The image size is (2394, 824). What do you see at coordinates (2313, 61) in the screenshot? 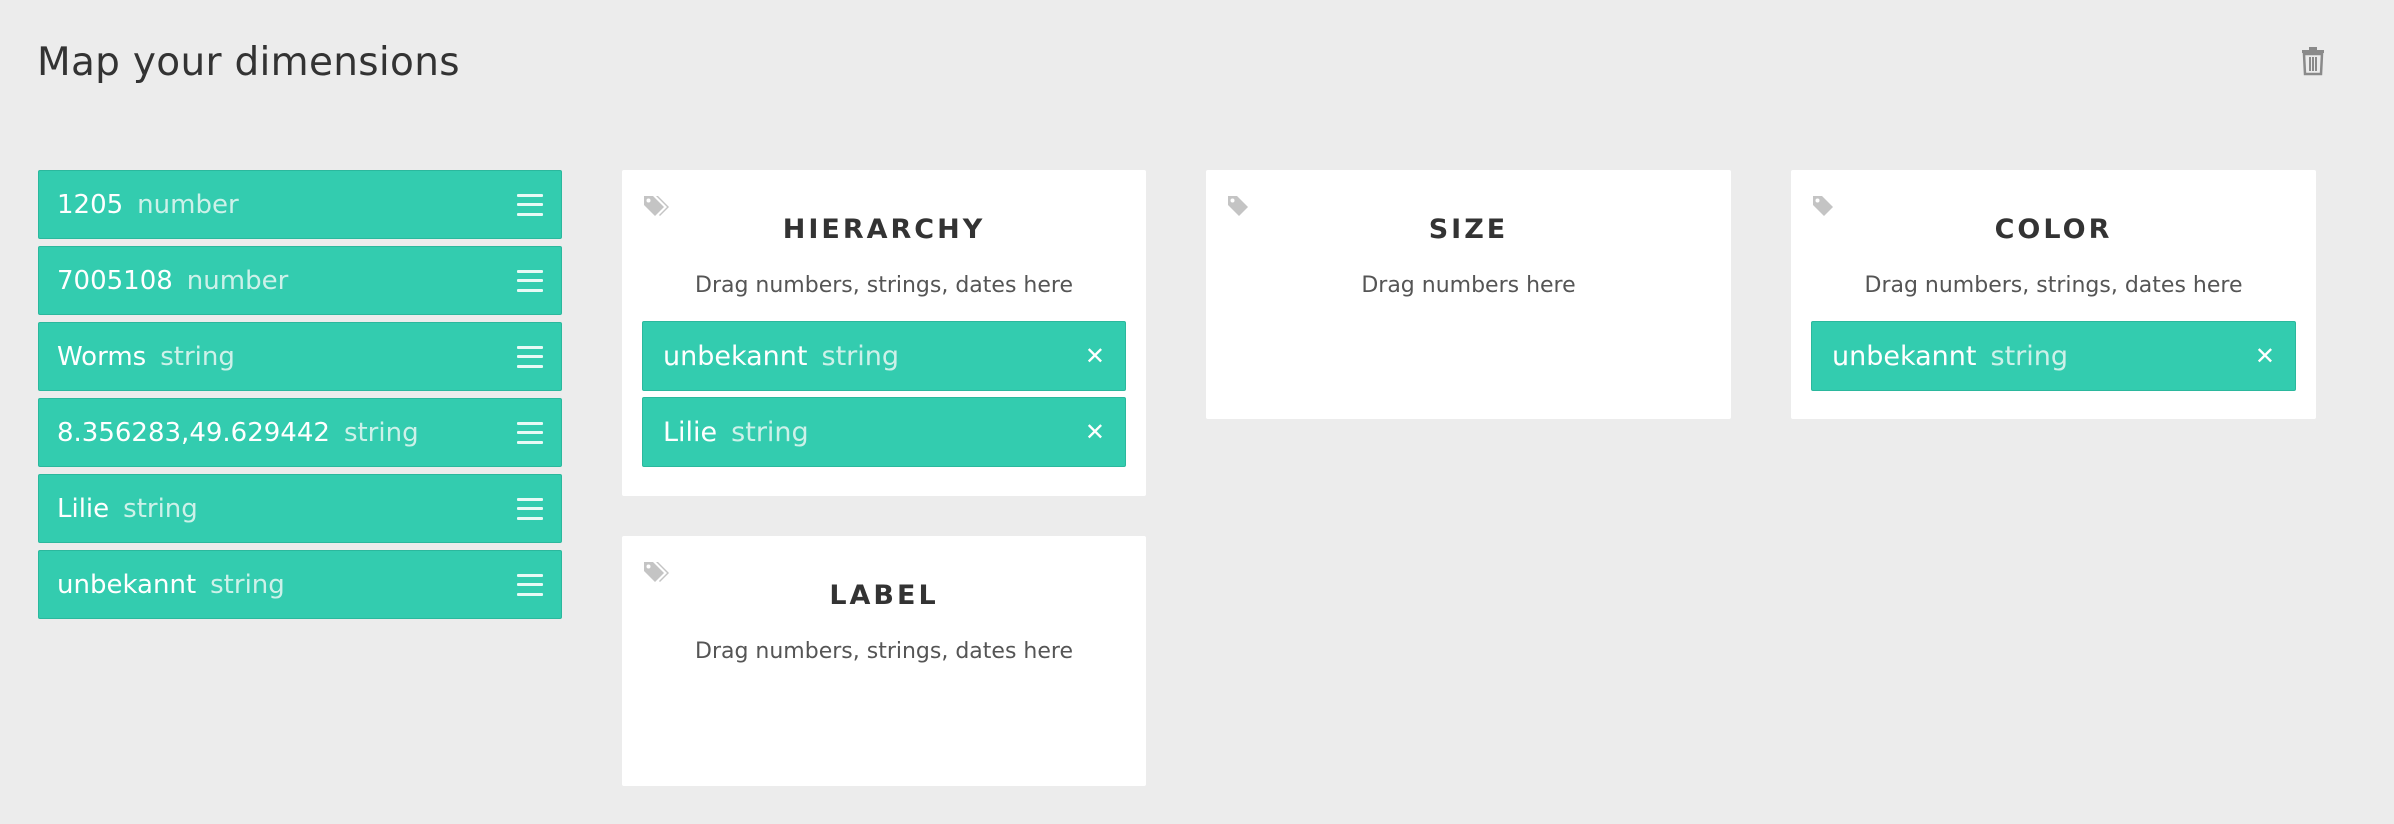
I see `trash-icon` at bounding box center [2313, 61].